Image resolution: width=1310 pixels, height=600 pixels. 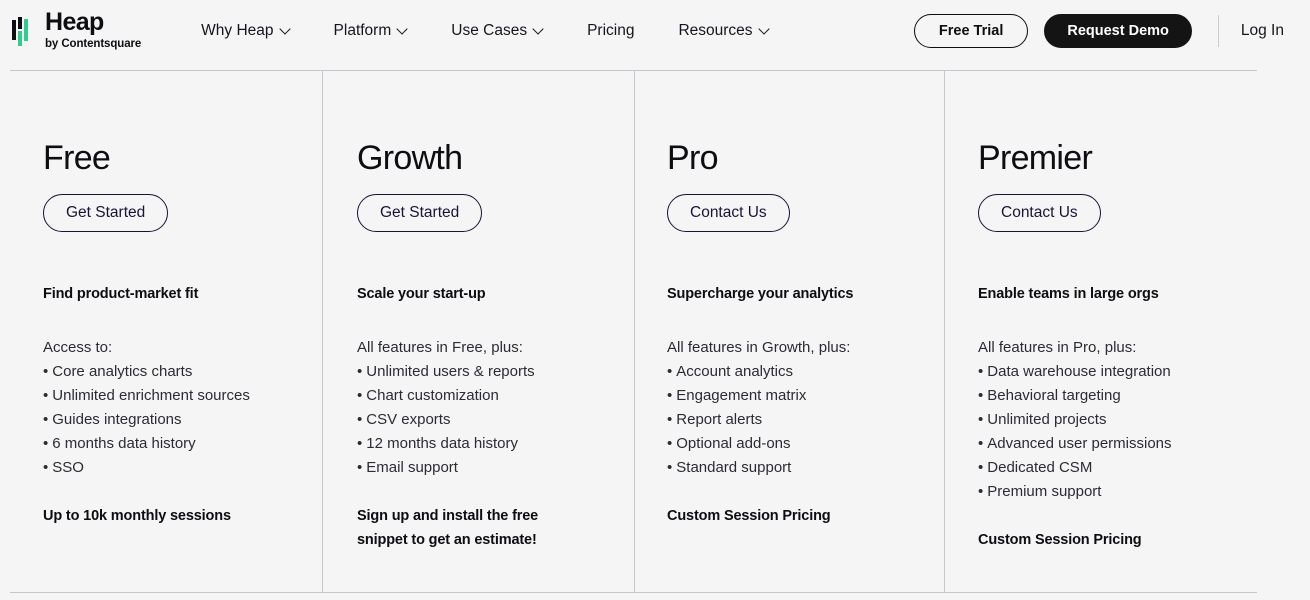 What do you see at coordinates (797, 444) in the screenshot?
I see `feature-item: • Optional add-ons` at bounding box center [797, 444].